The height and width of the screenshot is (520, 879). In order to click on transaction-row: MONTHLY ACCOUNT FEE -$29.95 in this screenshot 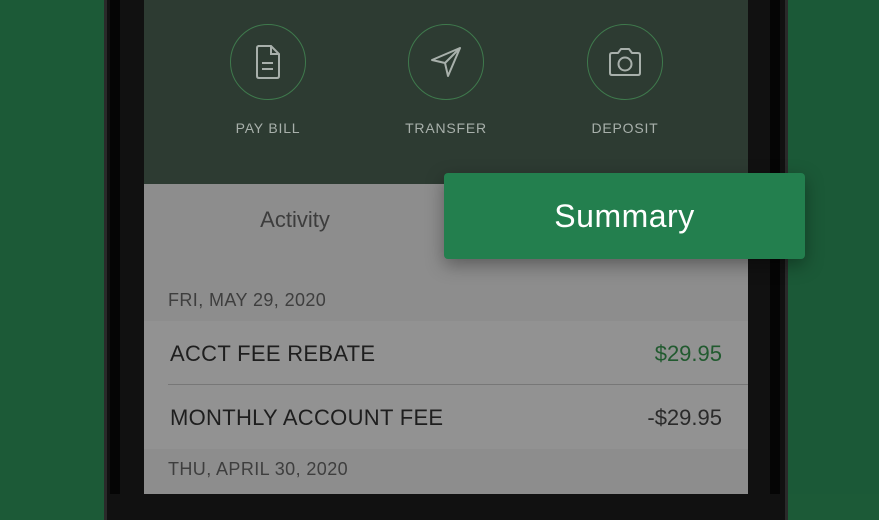, I will do `click(446, 417)`.